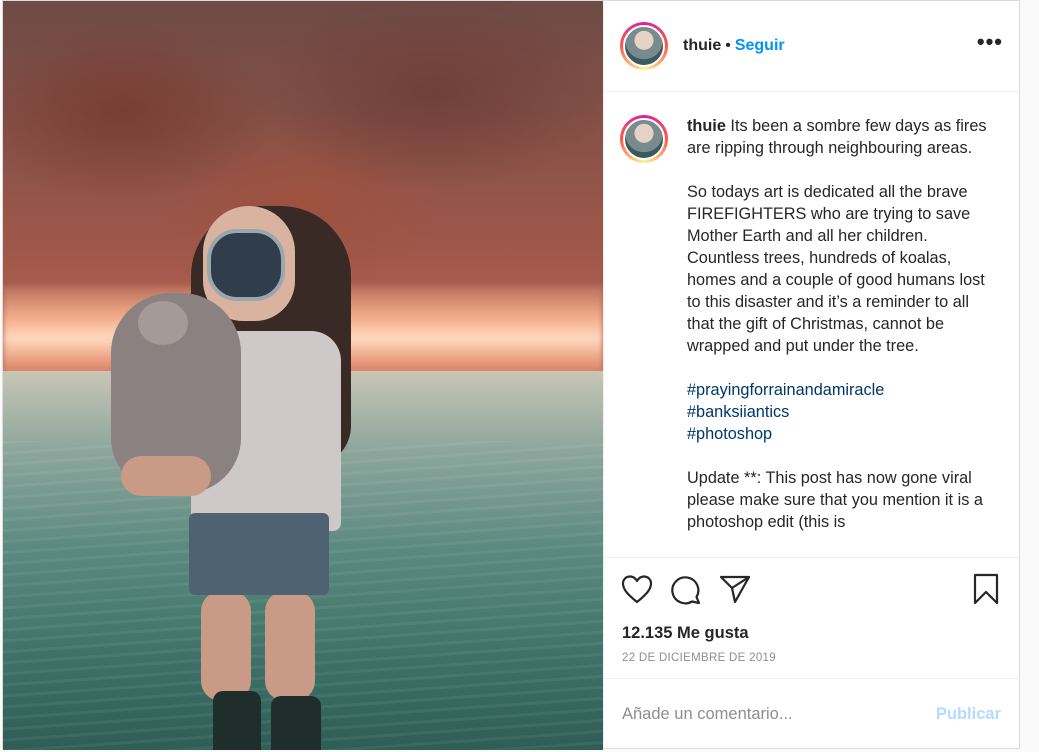 The image size is (1039, 752). I want to click on post-date: 22 DE DICIEMBRE DE 2019, so click(811, 666).